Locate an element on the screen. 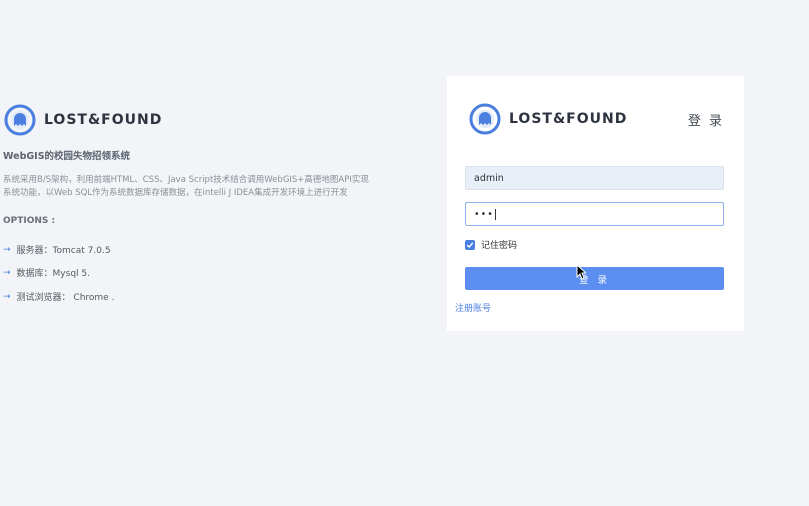  app-title: WebGIS的校园失物招领系统 is located at coordinates (67, 156).